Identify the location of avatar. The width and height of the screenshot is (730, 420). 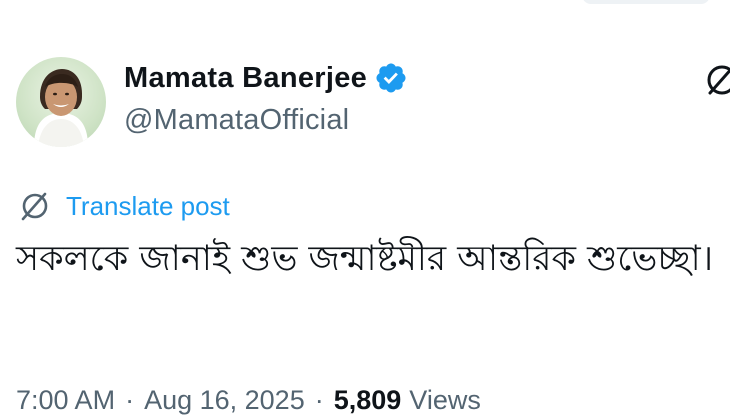
(61, 102).